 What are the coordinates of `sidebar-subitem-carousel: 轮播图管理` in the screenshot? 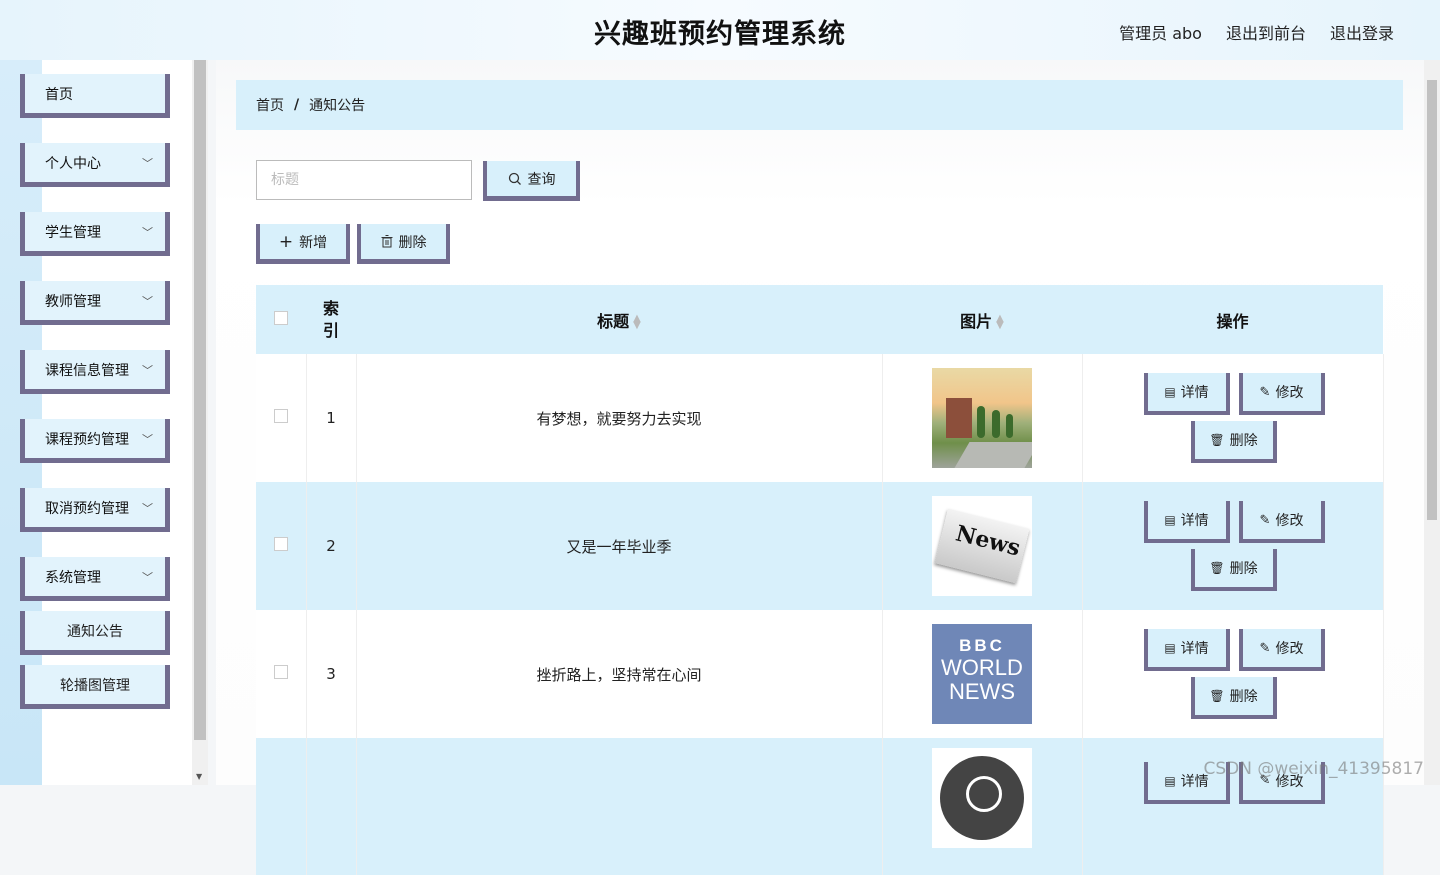 It's located at (95, 687).